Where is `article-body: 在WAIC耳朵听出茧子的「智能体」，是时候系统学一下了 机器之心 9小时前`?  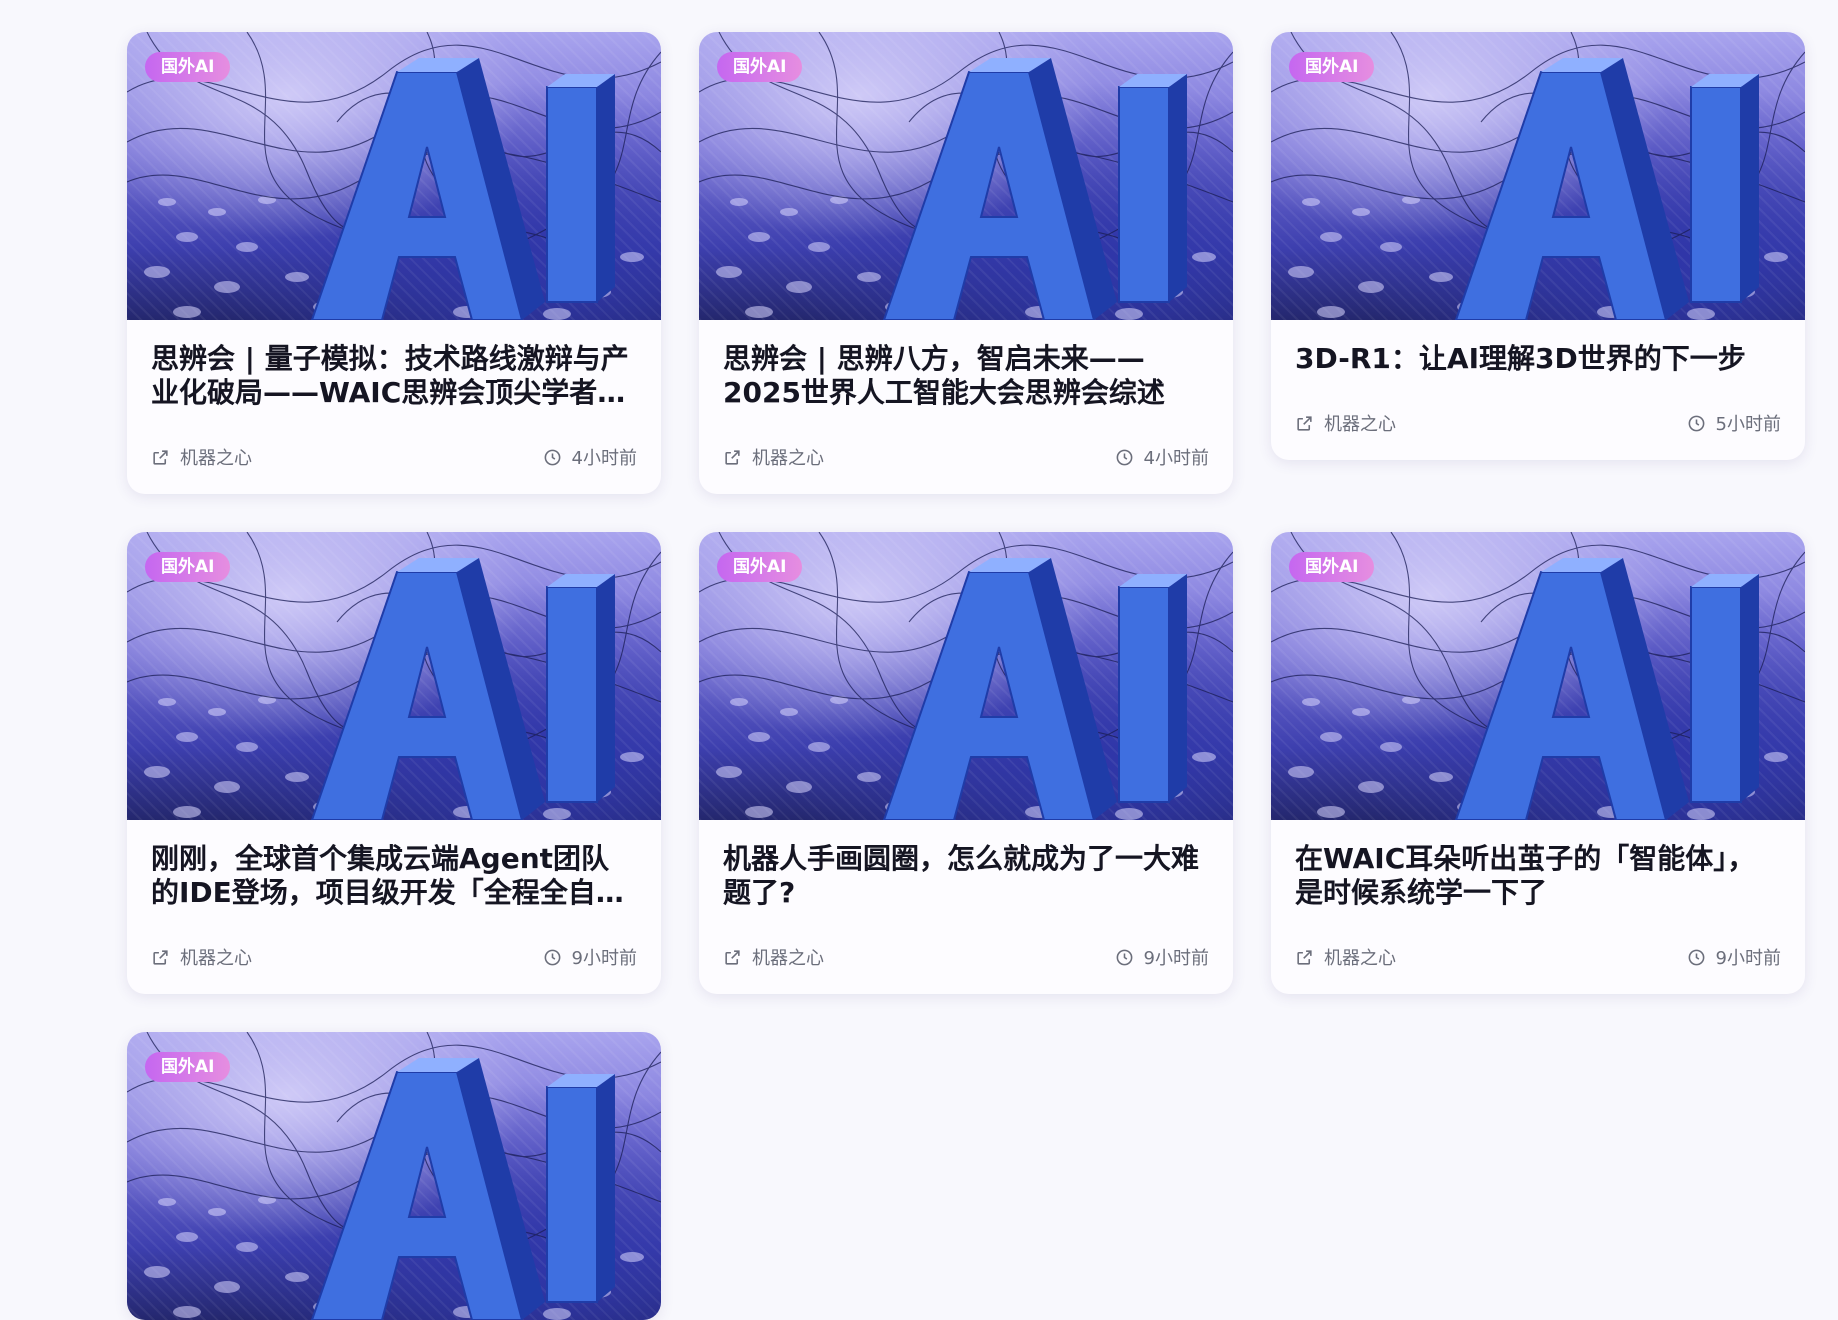
article-body: 在WAIC耳朵听出茧子的「智能体」，是时候系统学一下了 机器之心 9小时前 is located at coordinates (1538, 907).